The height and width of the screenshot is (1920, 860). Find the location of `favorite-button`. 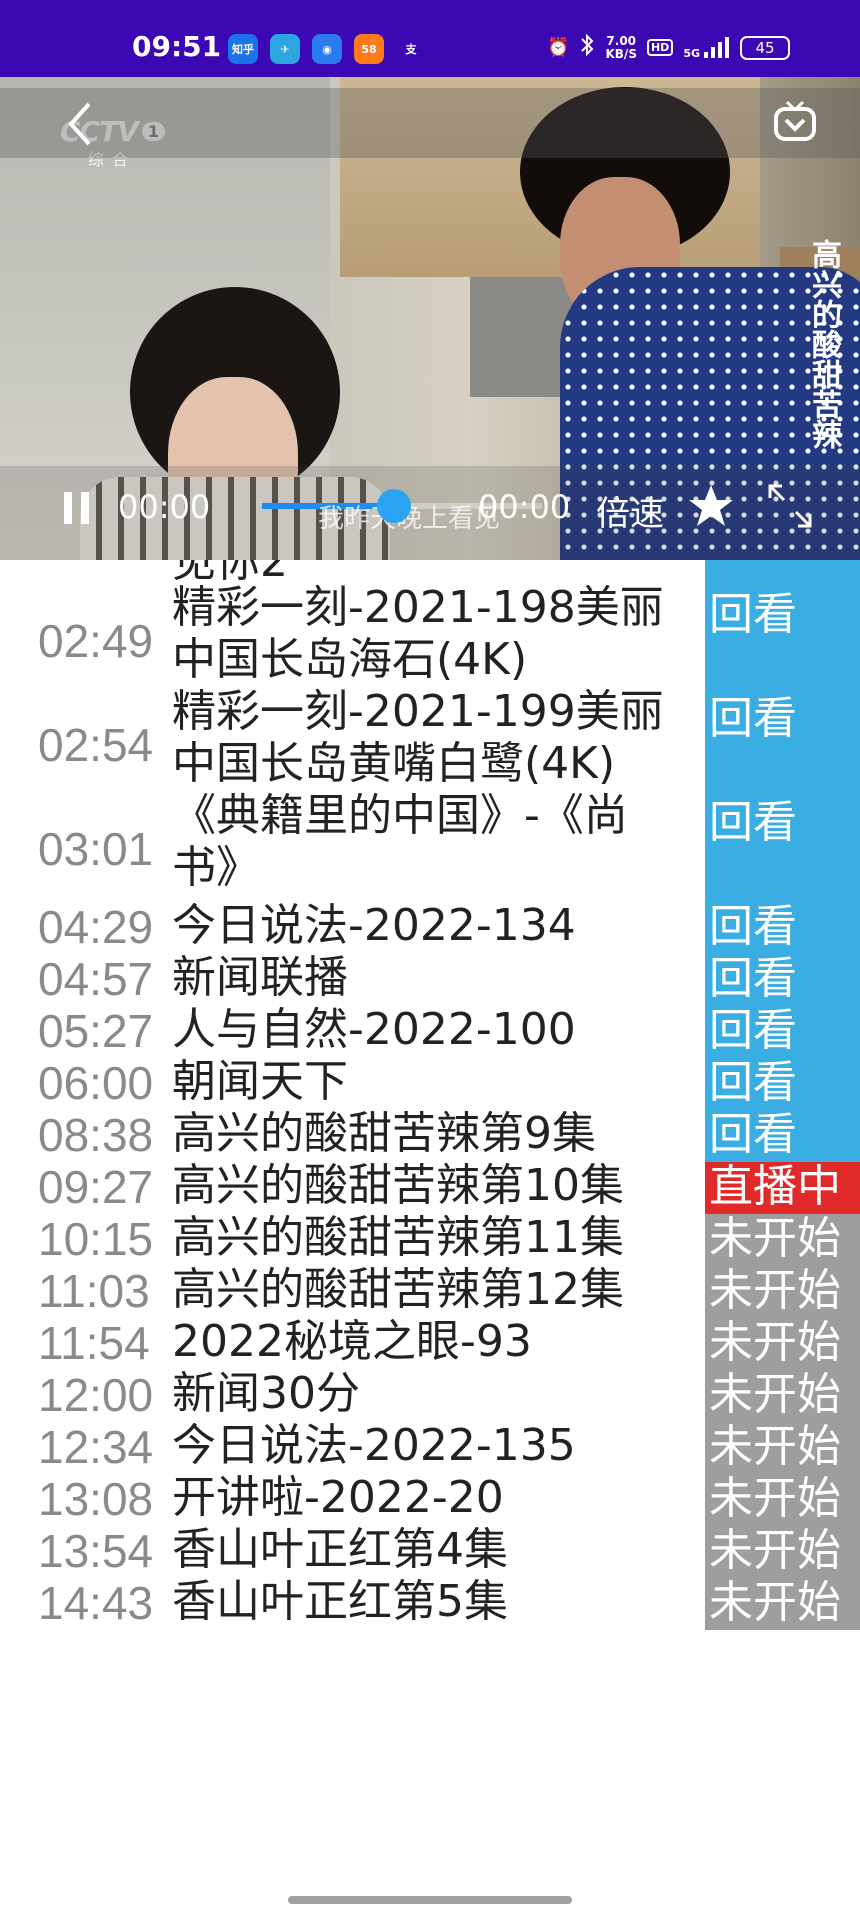

favorite-button is located at coordinates (711, 506).